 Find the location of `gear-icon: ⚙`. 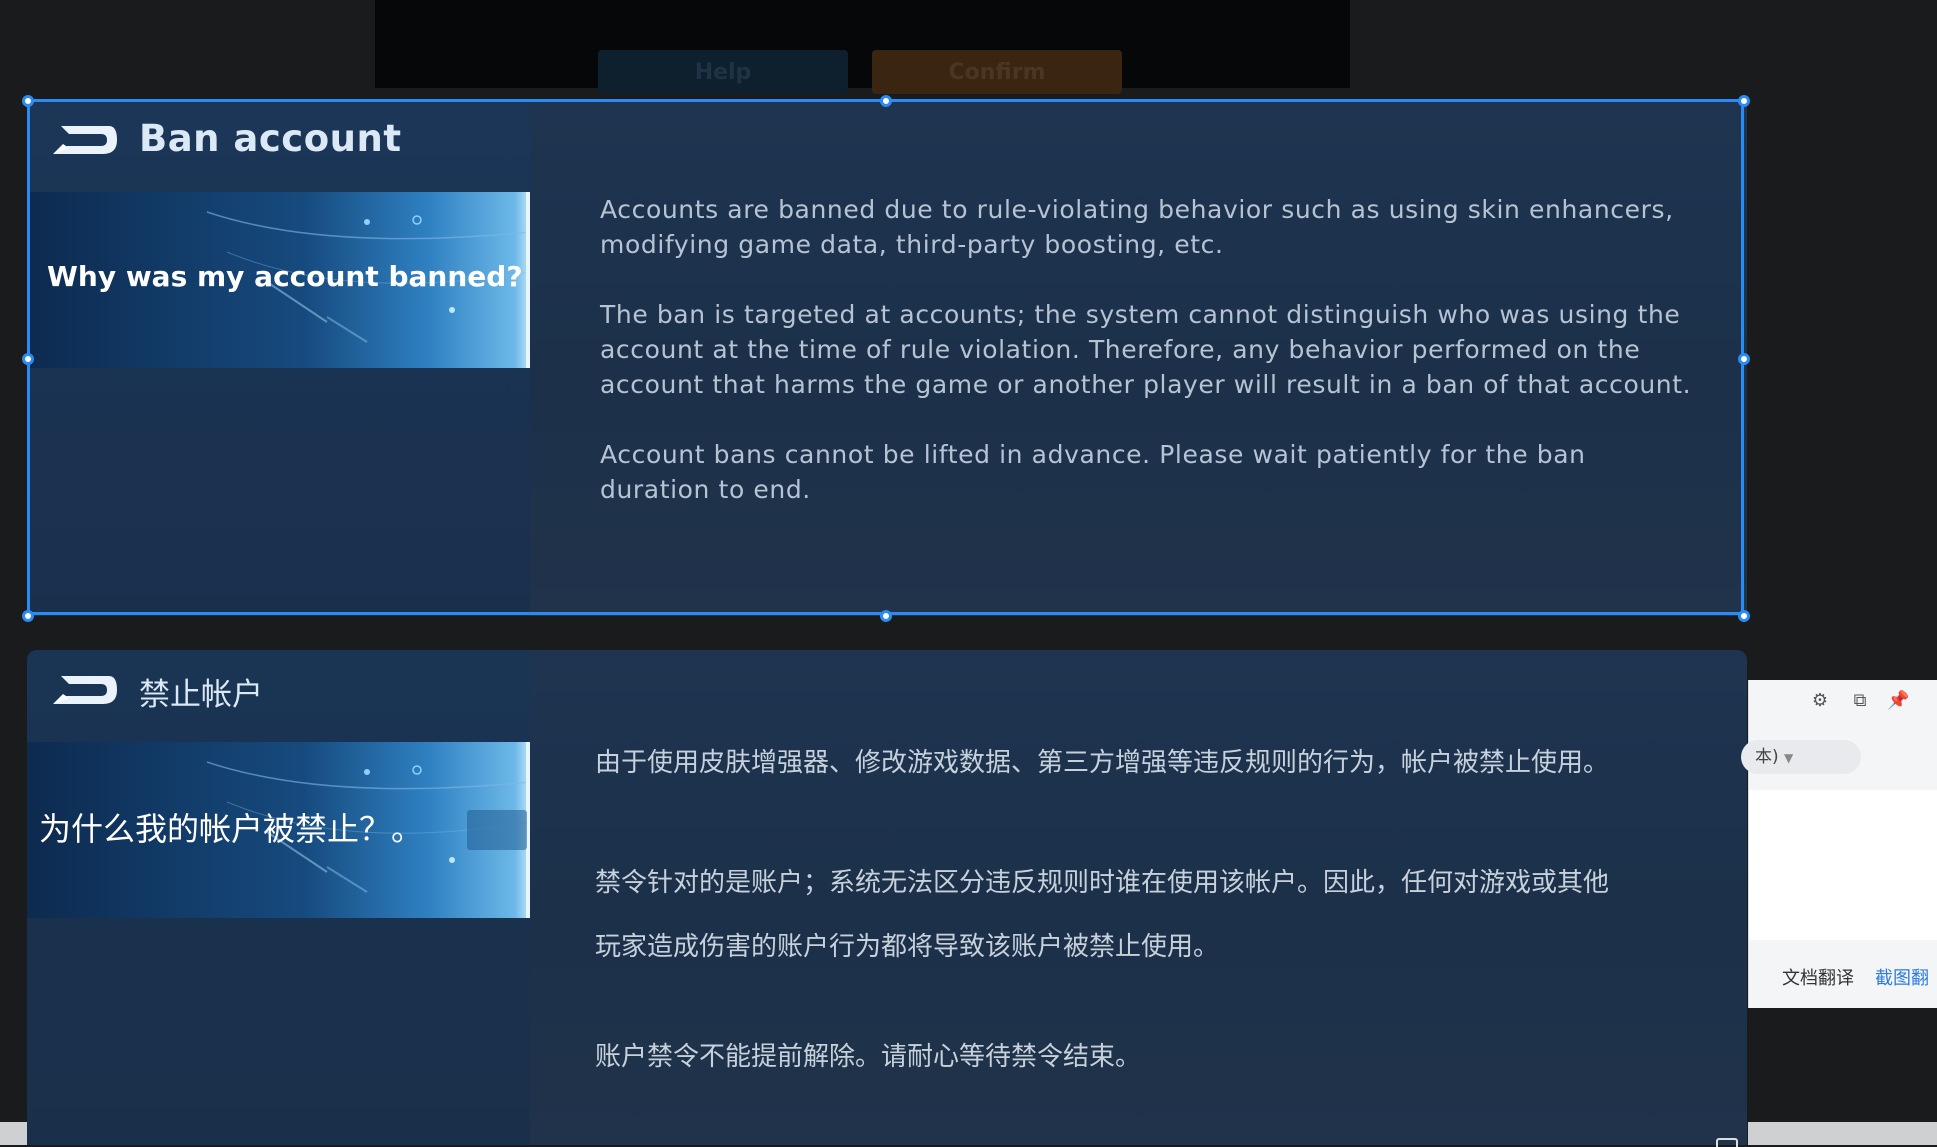

gear-icon: ⚙ is located at coordinates (1820, 701).